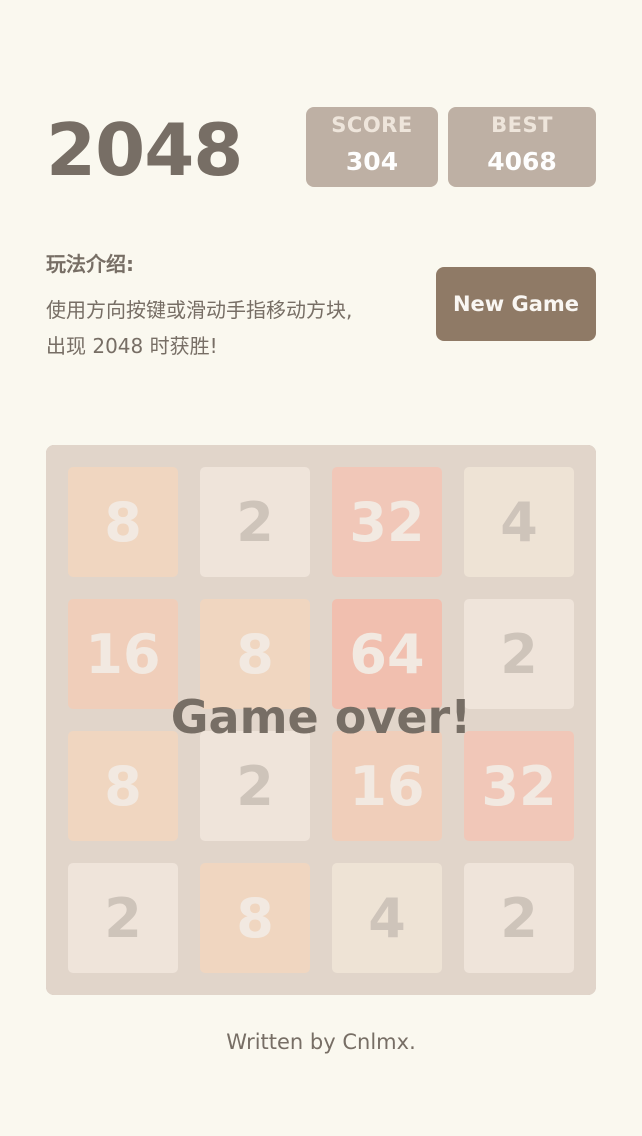  I want to click on footer-prefix: Written by, so click(284, 1042).